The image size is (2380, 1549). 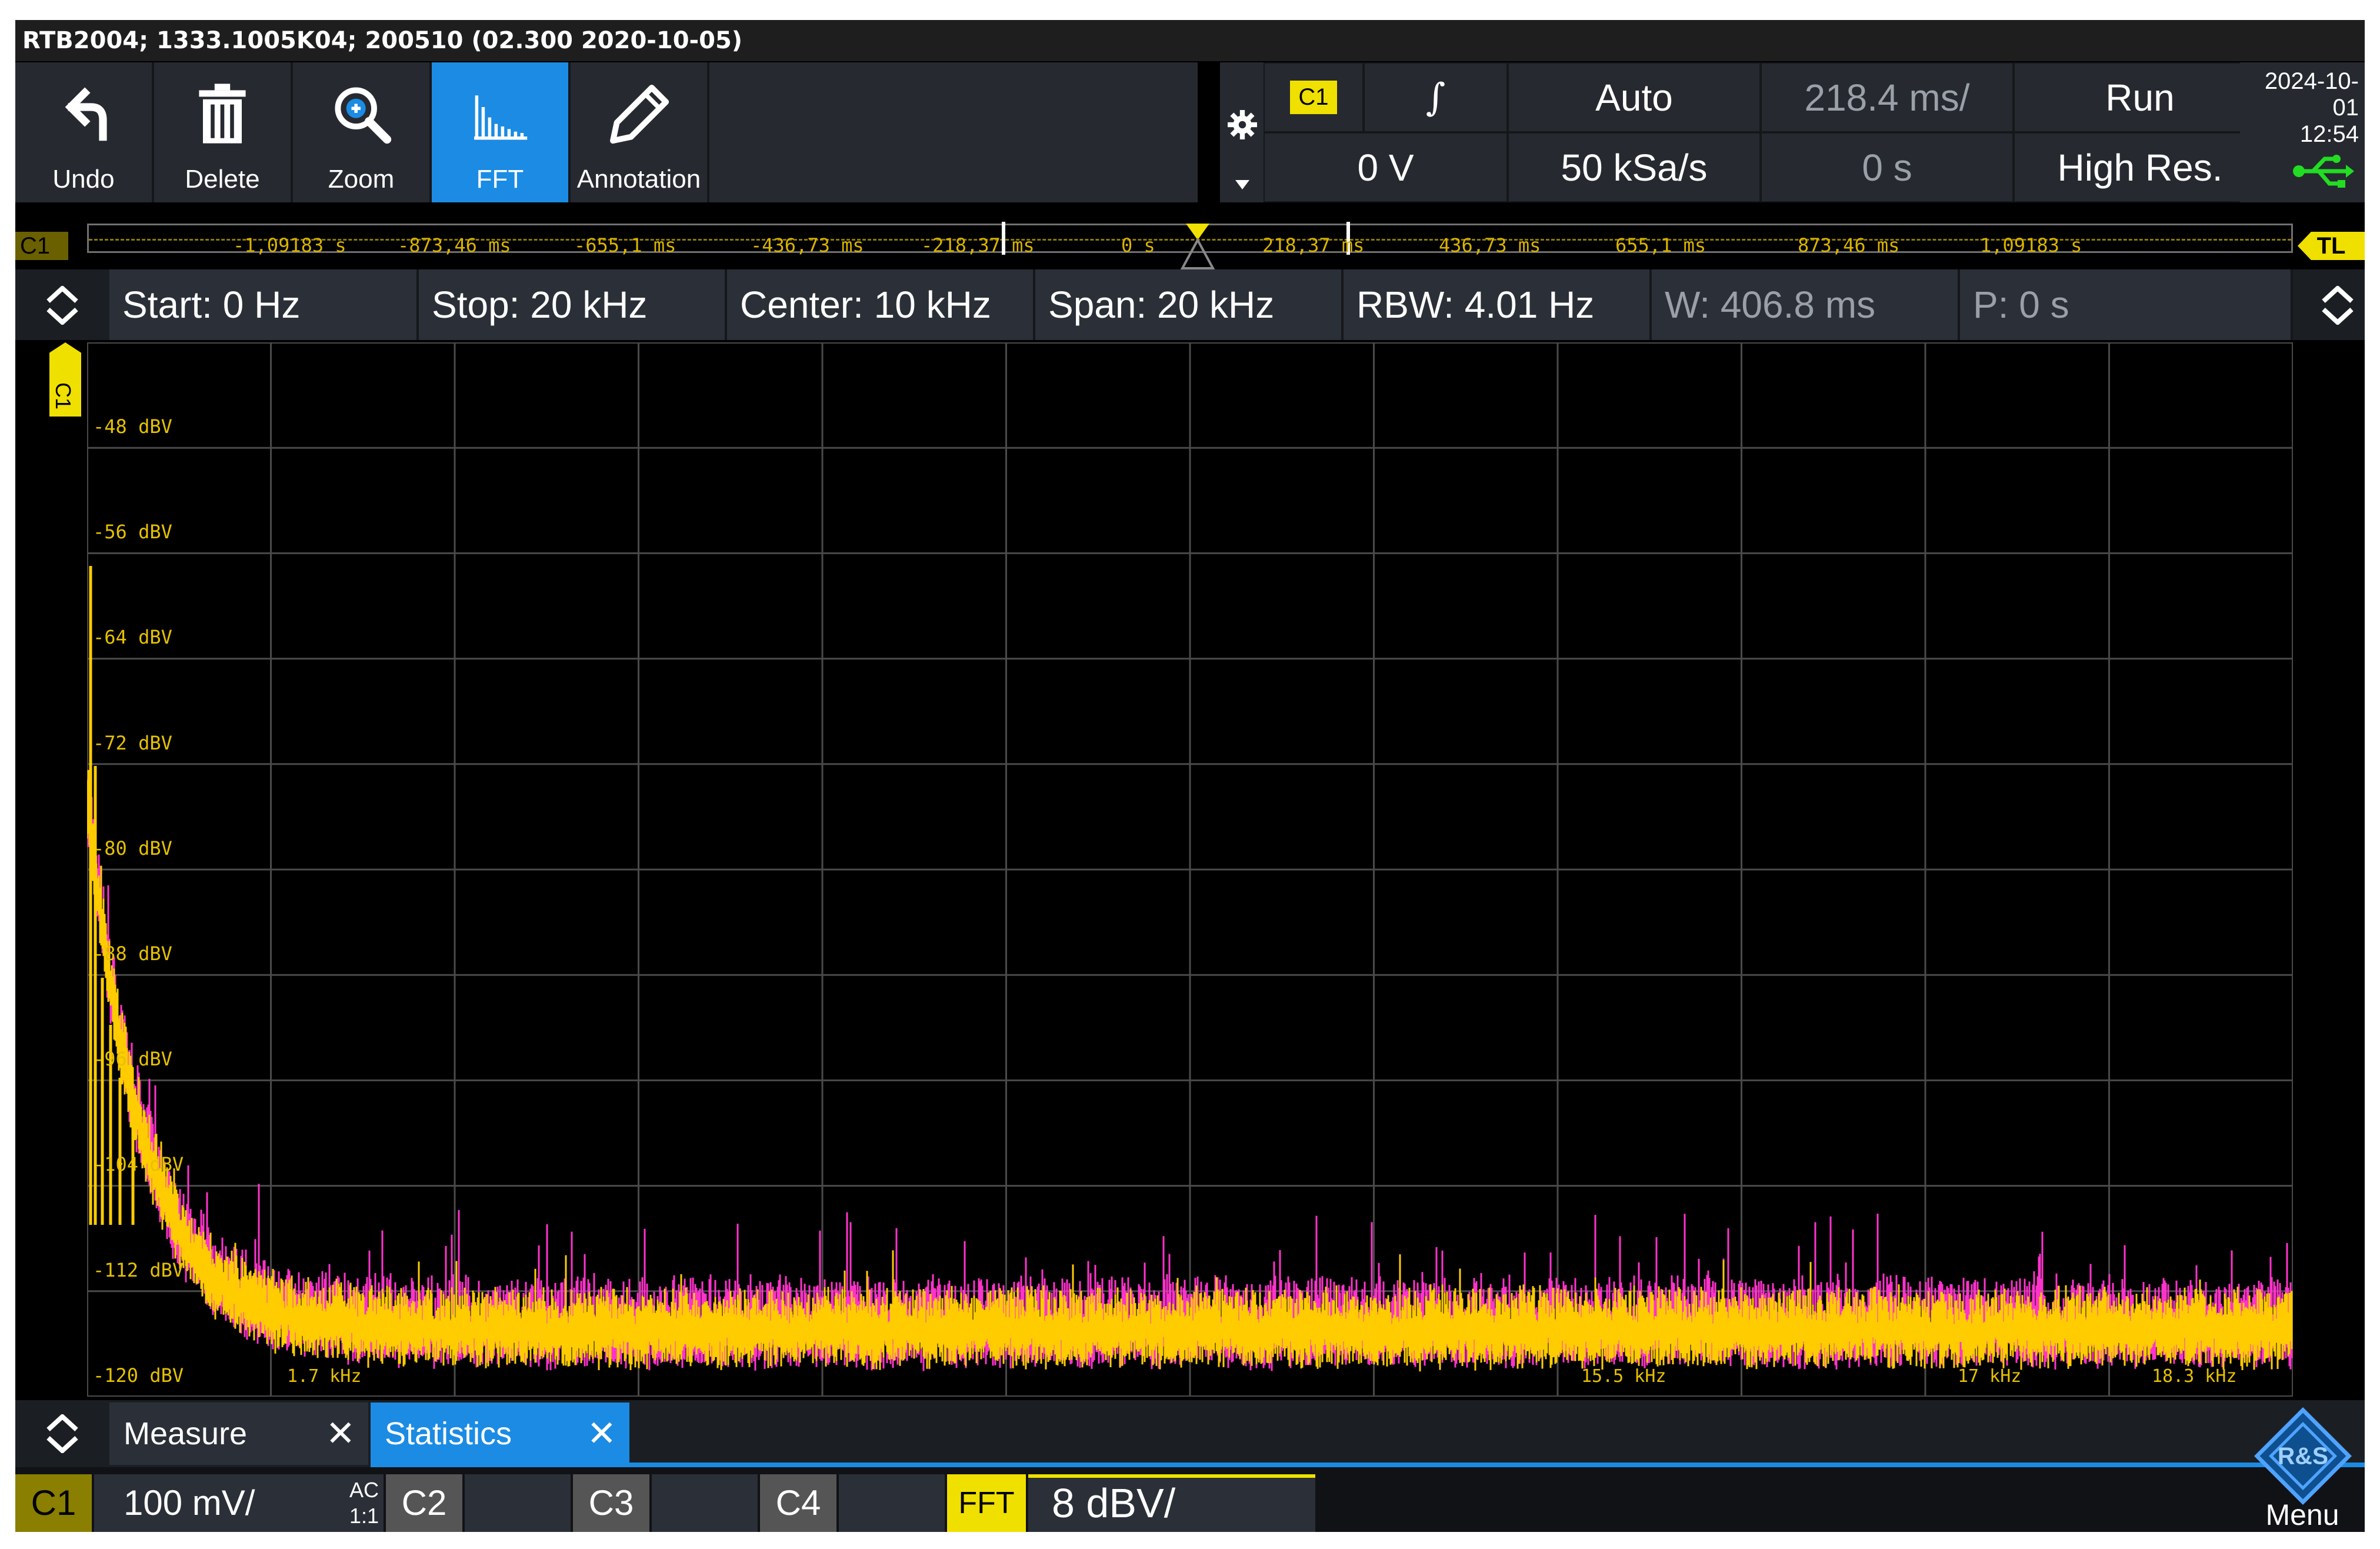 I want to click on menu-button: R&S Menu, so click(x=2302, y=1467).